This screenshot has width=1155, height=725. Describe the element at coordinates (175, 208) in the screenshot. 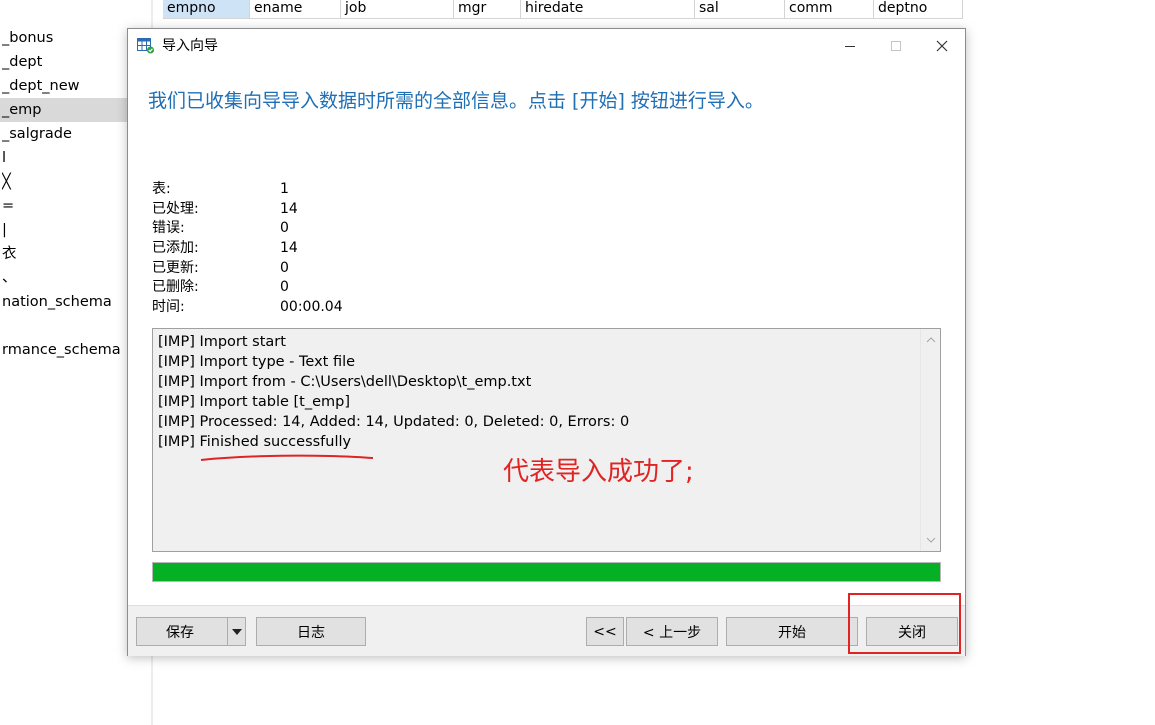

I see `stat-label: 已处理:` at that location.